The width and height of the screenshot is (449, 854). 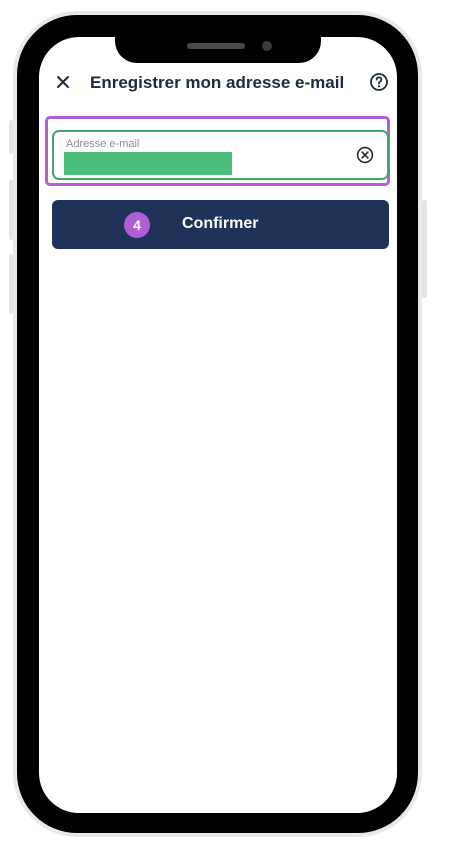 What do you see at coordinates (218, 50) in the screenshot?
I see `phone-notch` at bounding box center [218, 50].